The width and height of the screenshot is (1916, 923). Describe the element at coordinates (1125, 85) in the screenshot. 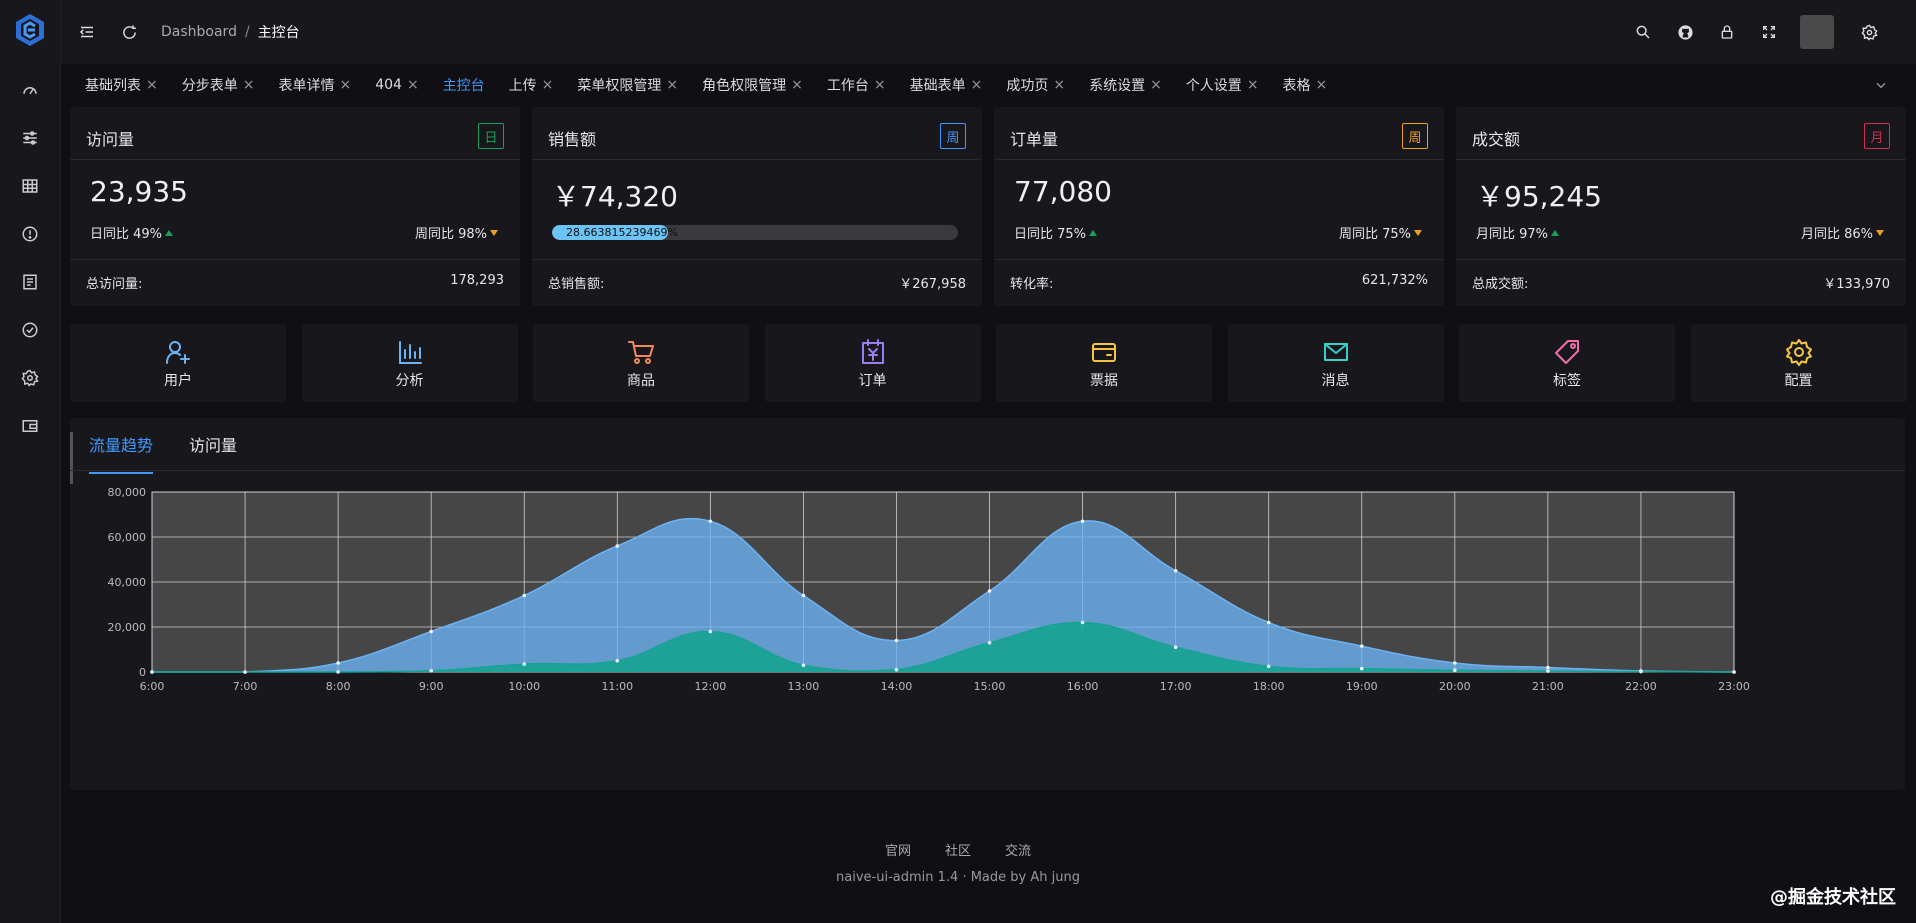

I see `tab-item: 系统设置 ×` at that location.